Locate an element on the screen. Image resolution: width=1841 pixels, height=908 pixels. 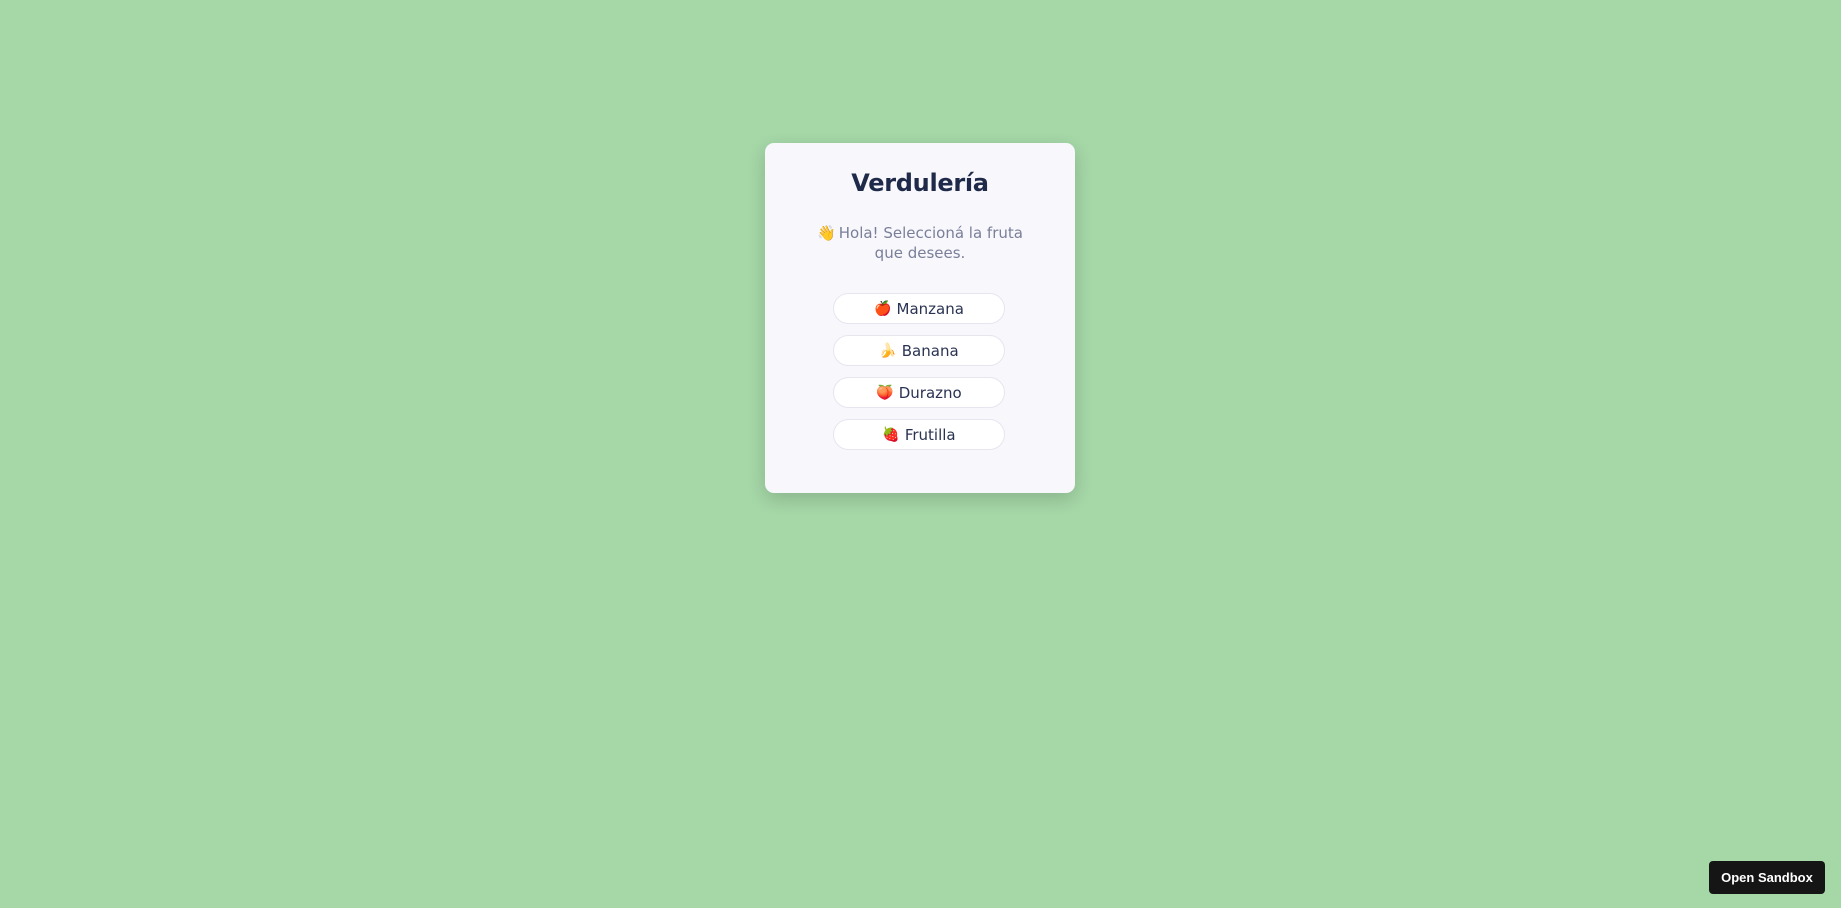
fruit-options: 🍎 Manzana 🍌 Banana 🍑 Durazno 🍓 Frutilla is located at coordinates (919, 377).